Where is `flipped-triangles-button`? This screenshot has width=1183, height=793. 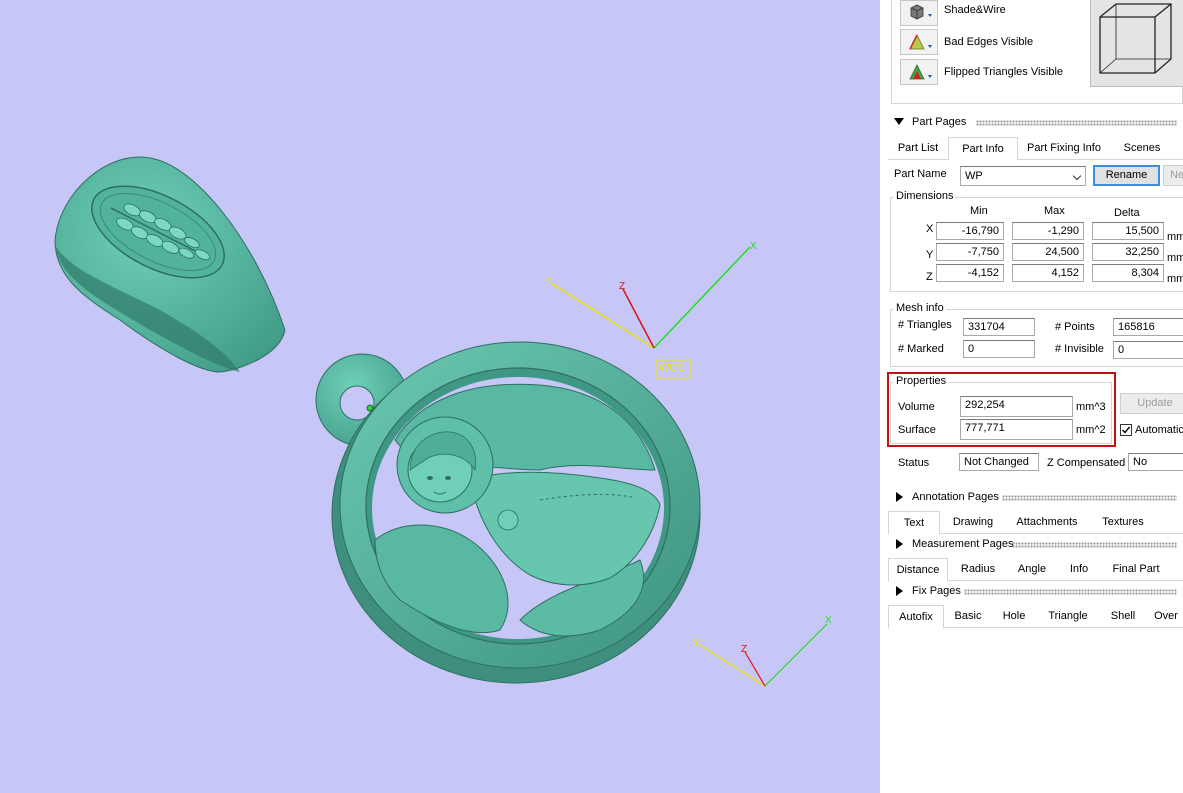
flipped-triangles-button is located at coordinates (919, 72).